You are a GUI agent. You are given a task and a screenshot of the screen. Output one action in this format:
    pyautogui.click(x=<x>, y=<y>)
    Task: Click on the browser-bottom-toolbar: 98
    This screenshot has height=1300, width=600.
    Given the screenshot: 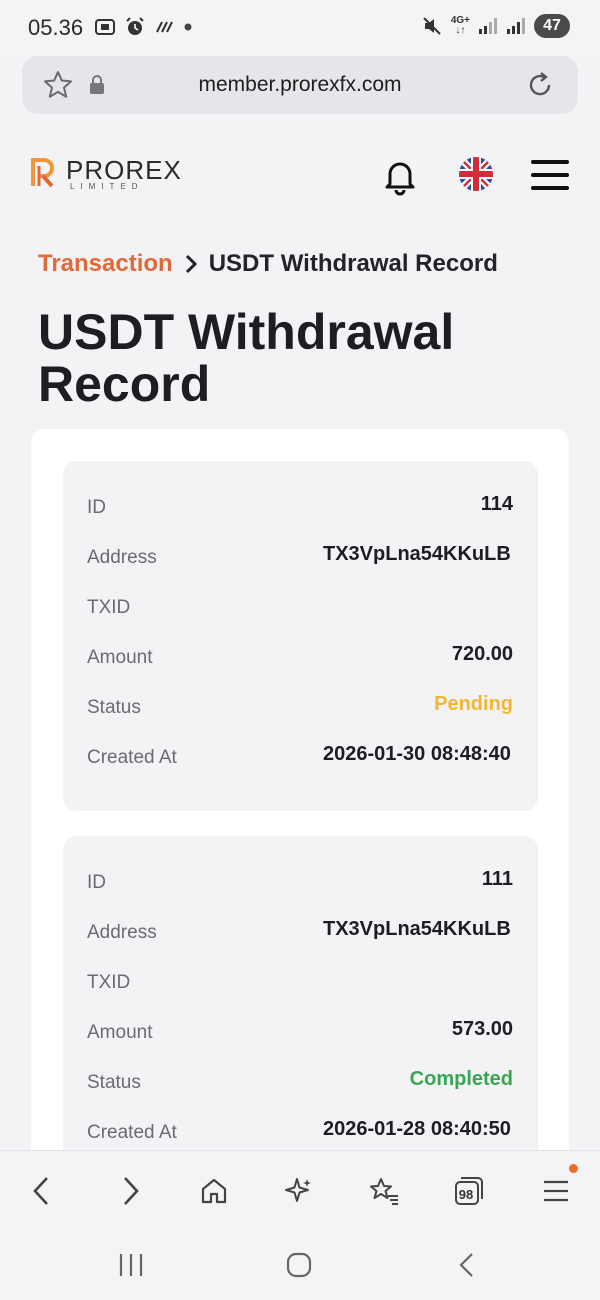 What is the action you would take?
    pyautogui.click(x=300, y=1190)
    